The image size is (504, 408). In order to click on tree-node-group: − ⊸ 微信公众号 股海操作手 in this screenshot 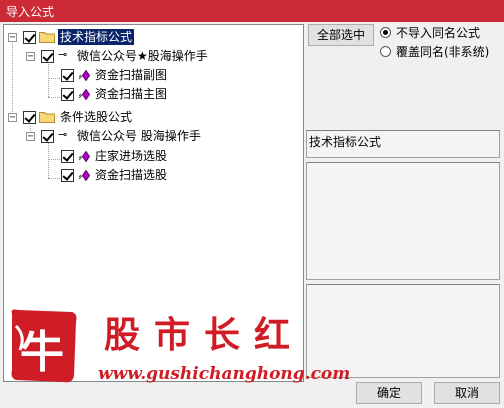, I will do `click(149, 137)`.